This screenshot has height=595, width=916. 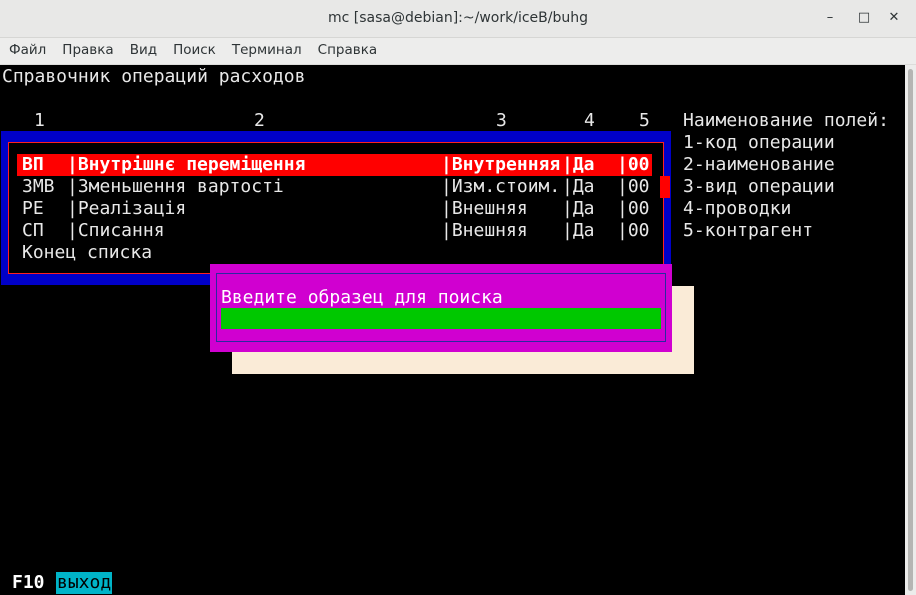 What do you see at coordinates (894, 18) in the screenshot?
I see `close-icon: ✕` at bounding box center [894, 18].